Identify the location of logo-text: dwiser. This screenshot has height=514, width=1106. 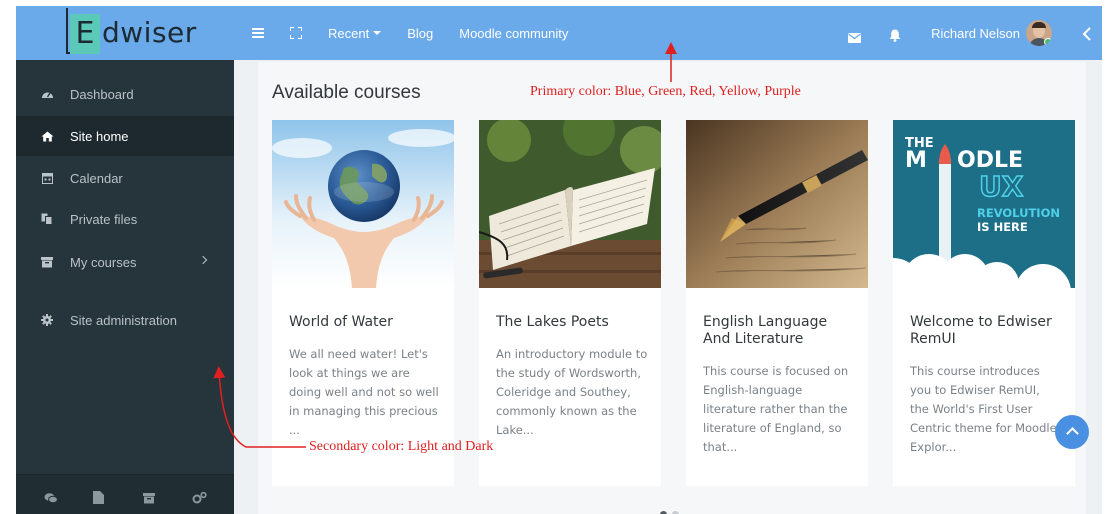
(149, 32).